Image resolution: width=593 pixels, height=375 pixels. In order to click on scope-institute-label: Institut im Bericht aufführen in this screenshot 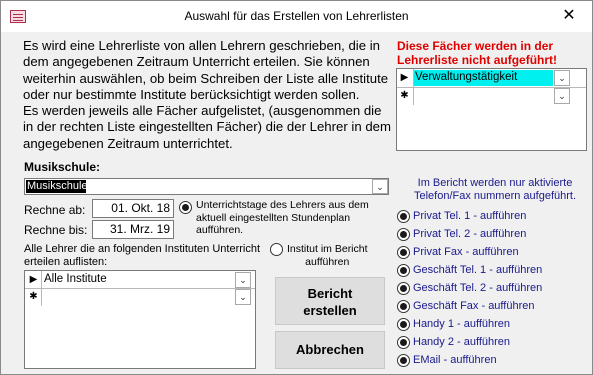, I will do `click(327, 255)`.